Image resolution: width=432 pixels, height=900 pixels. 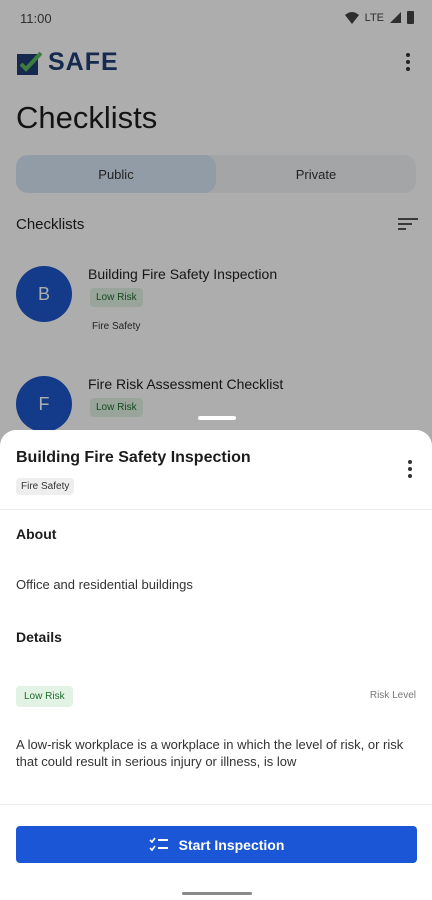 What do you see at coordinates (392, 695) in the screenshot?
I see `risk-level-label: Risk Level` at bounding box center [392, 695].